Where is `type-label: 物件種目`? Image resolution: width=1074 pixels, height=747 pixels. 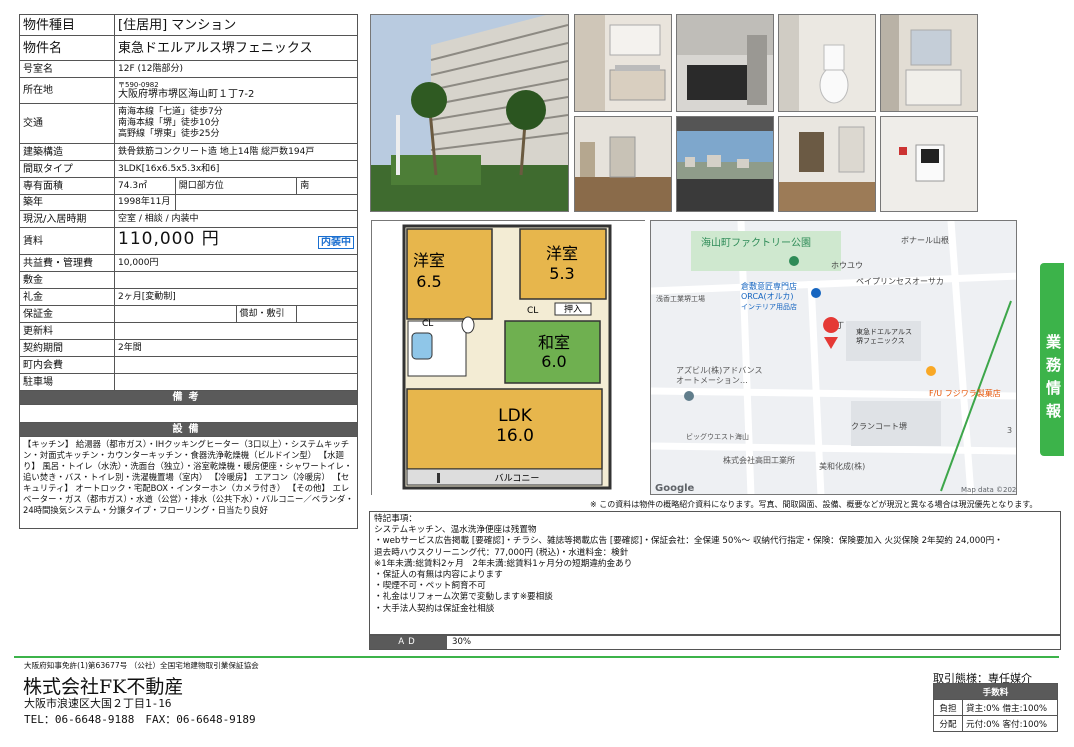 type-label: 物件種目 is located at coordinates (67, 25).